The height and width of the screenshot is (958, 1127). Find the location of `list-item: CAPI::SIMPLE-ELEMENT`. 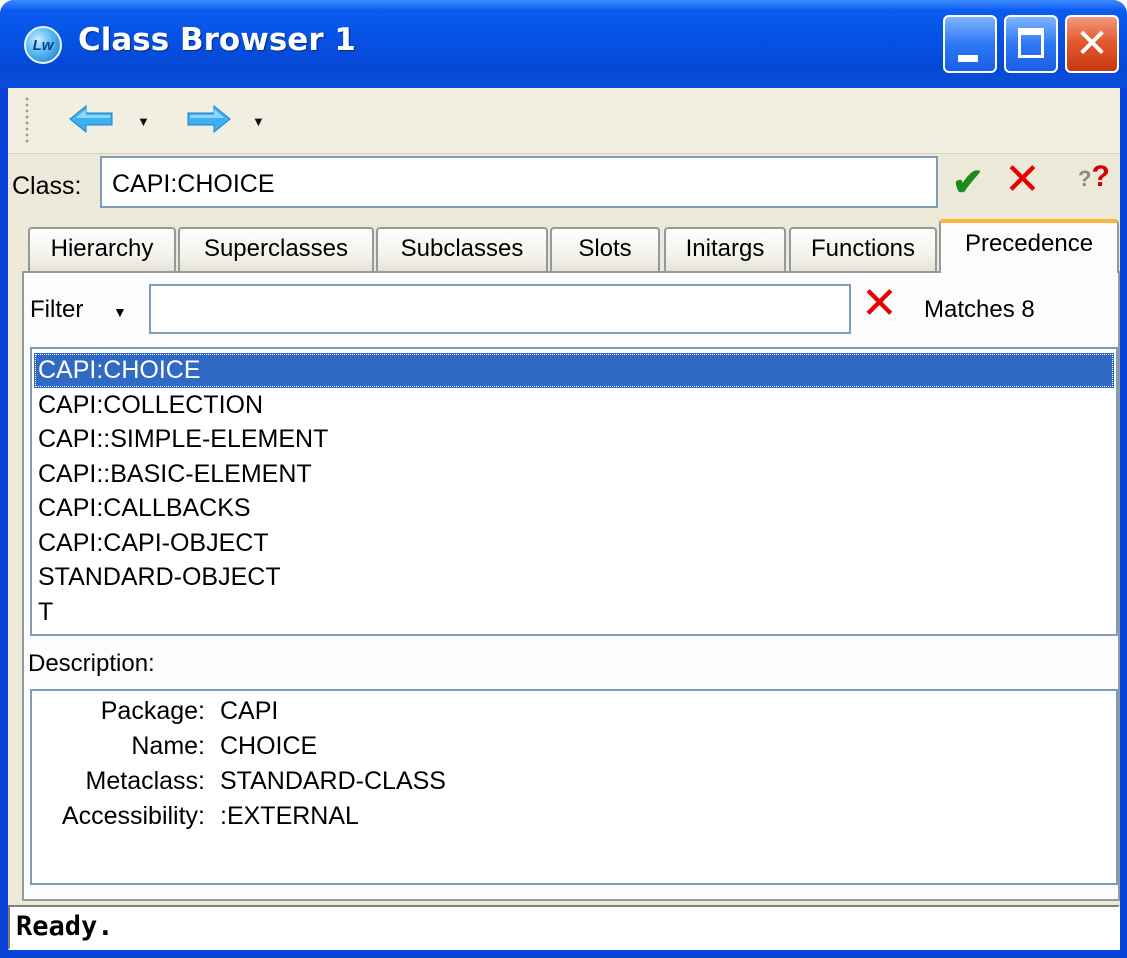

list-item: CAPI::SIMPLE-ELEMENT is located at coordinates (574, 439).